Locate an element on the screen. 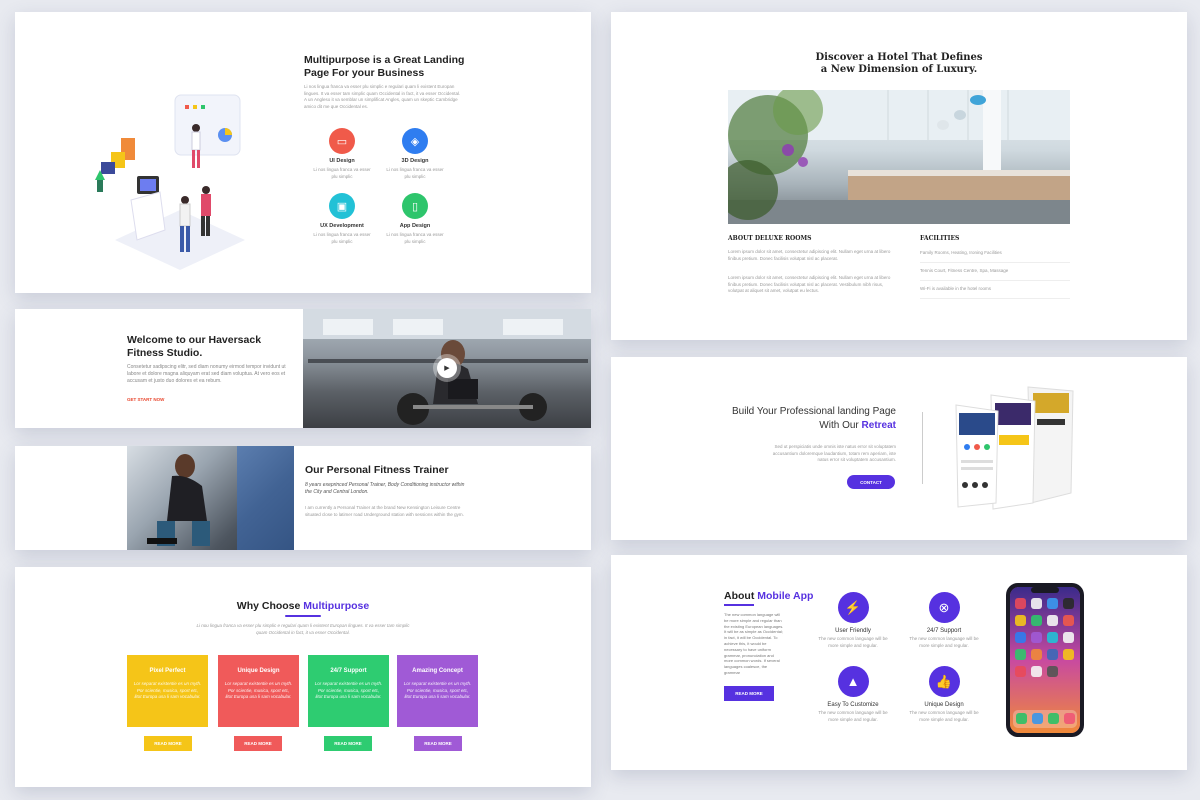 The height and width of the screenshot is (800, 1200). facility-item: Wi-Fi is available in the hotel rooms is located at coordinates (995, 292).